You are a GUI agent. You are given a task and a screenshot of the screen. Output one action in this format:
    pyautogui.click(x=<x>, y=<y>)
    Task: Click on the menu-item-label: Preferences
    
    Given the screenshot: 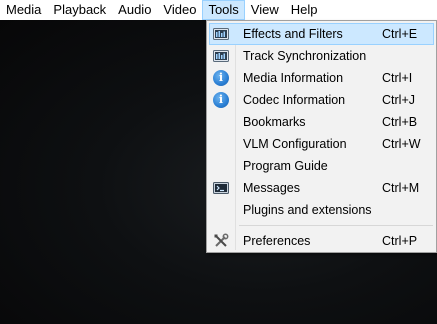 What is the action you would take?
    pyautogui.click(x=277, y=241)
    